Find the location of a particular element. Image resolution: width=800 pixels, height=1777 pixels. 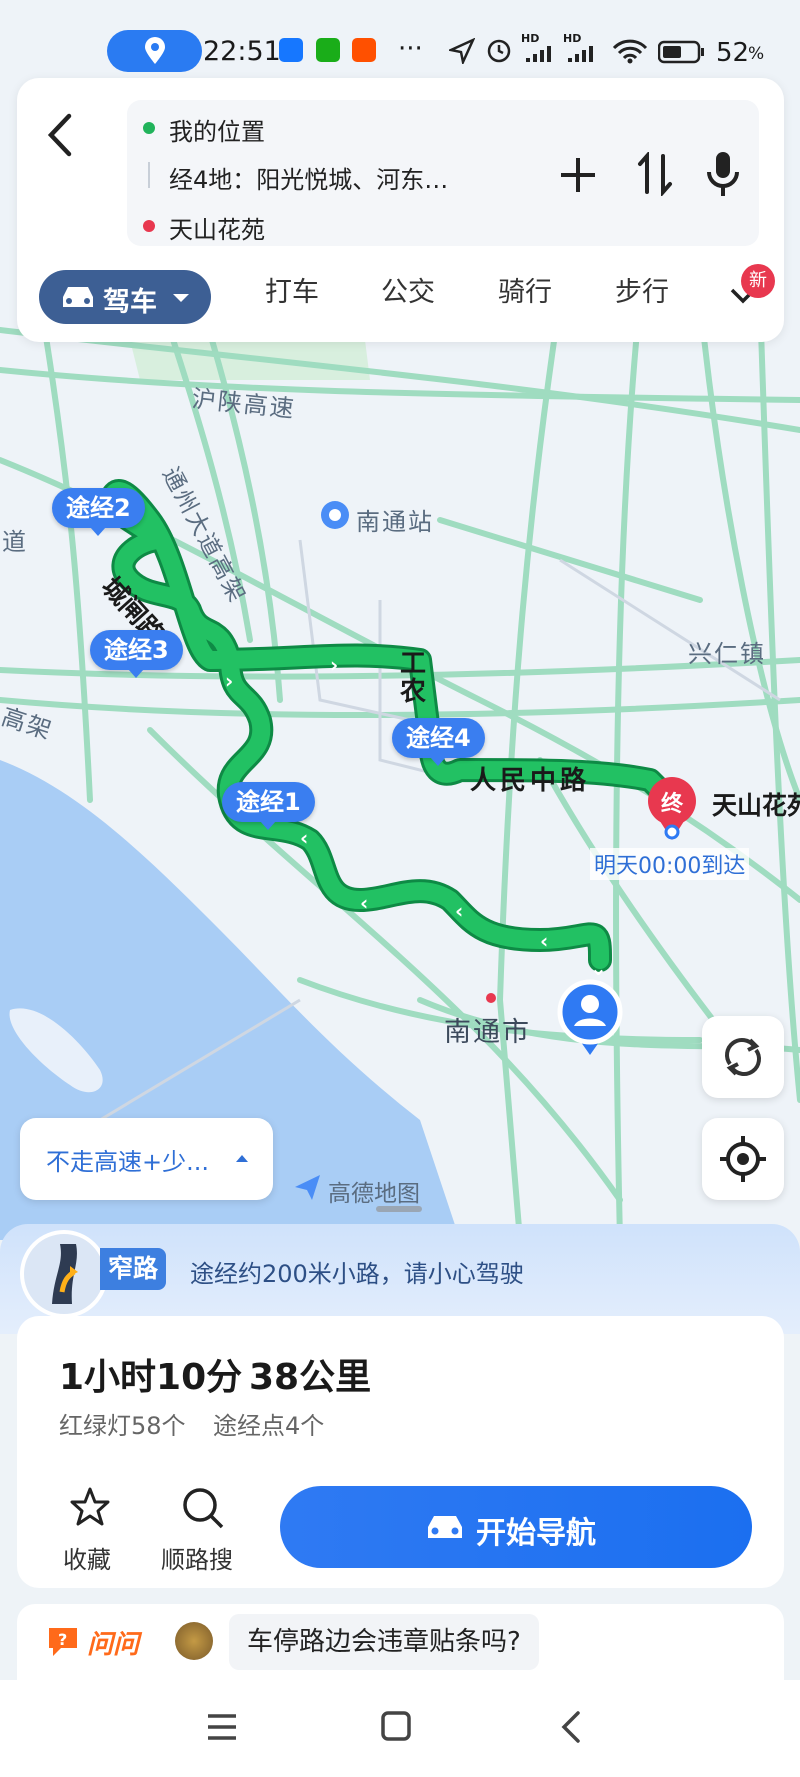

battery-icon is located at coordinates (681, 52).